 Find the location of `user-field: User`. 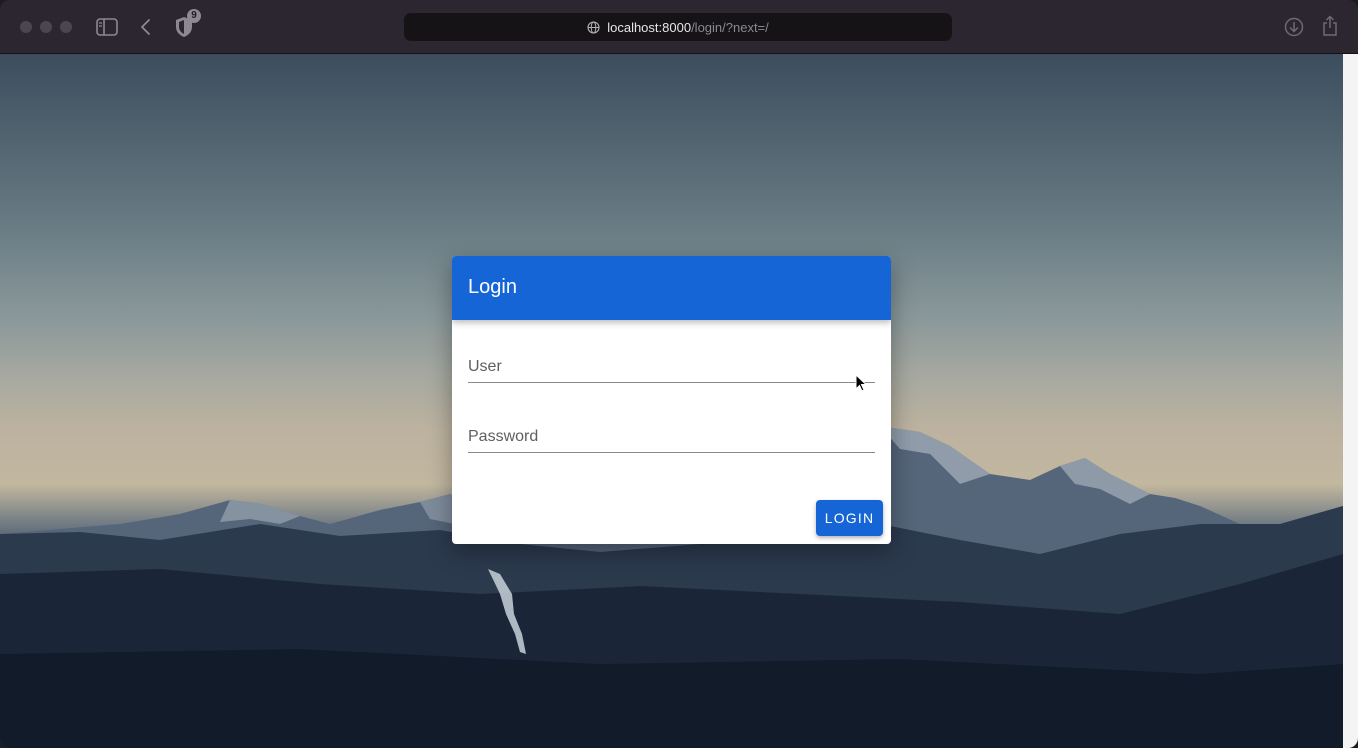

user-field: User is located at coordinates (673, 368).